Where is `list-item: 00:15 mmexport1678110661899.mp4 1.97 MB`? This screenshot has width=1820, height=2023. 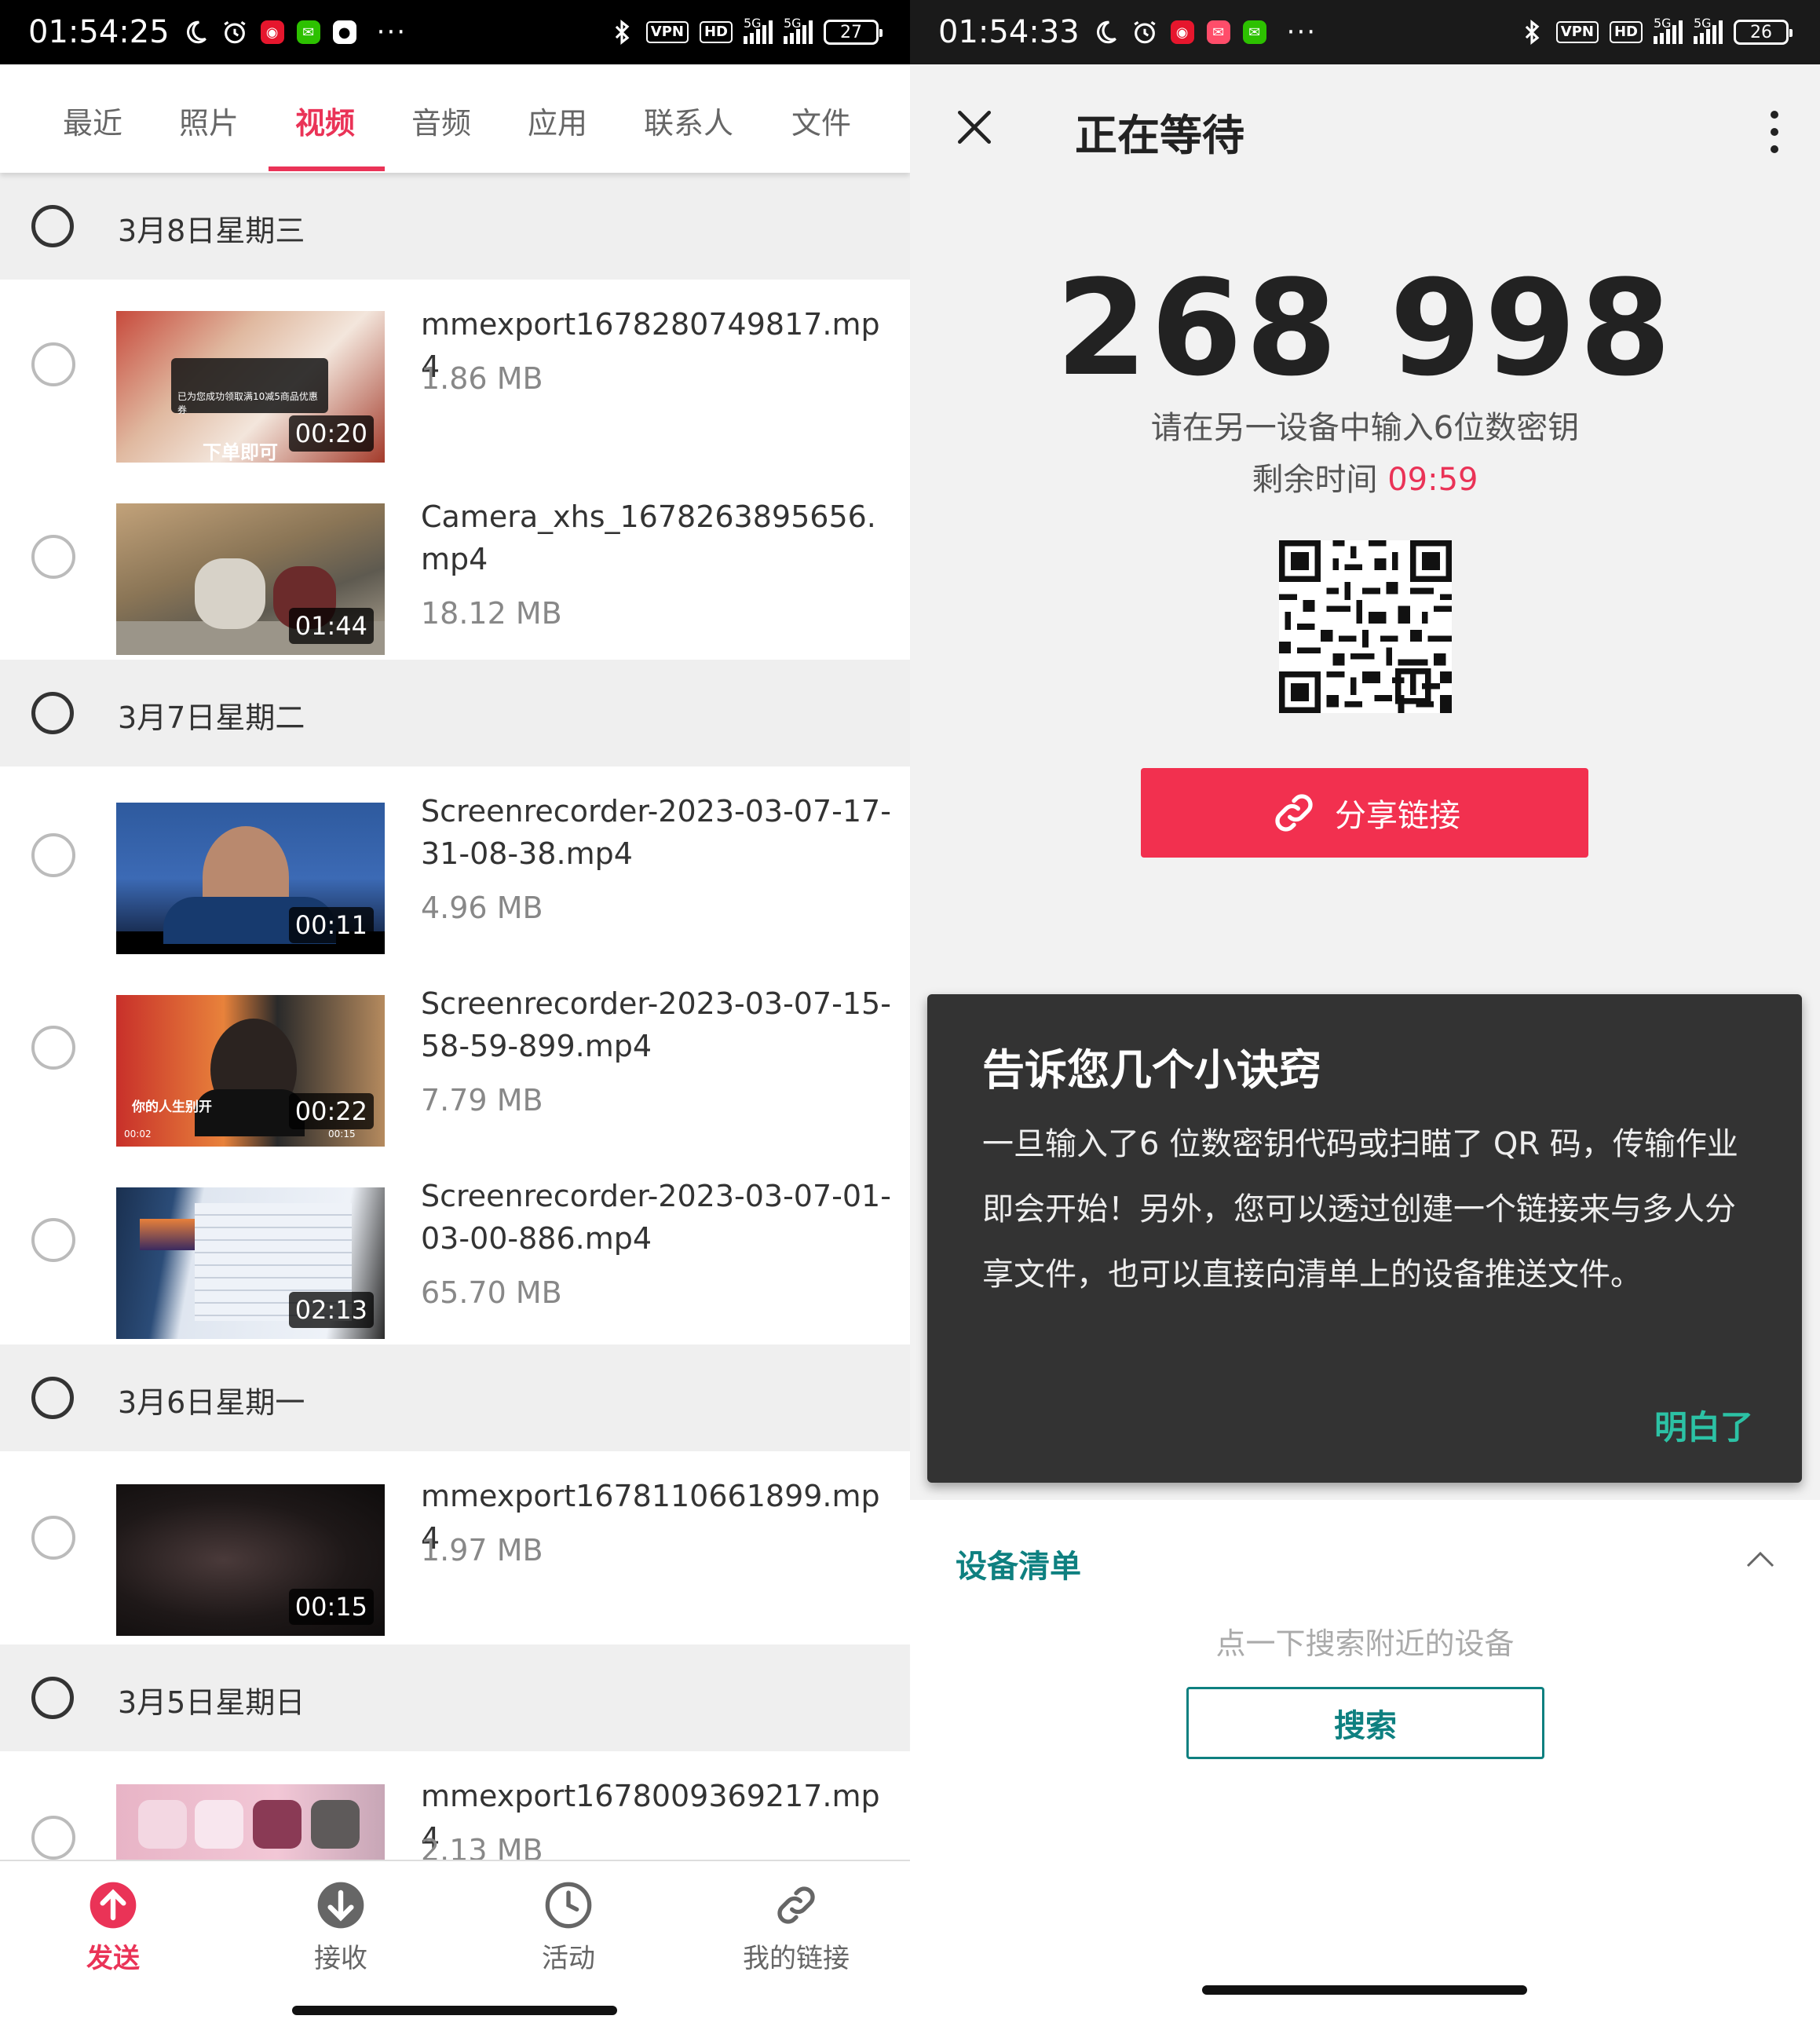
list-item: 00:15 mmexport1678110661899.mp4 1.97 MB is located at coordinates (455, 1547).